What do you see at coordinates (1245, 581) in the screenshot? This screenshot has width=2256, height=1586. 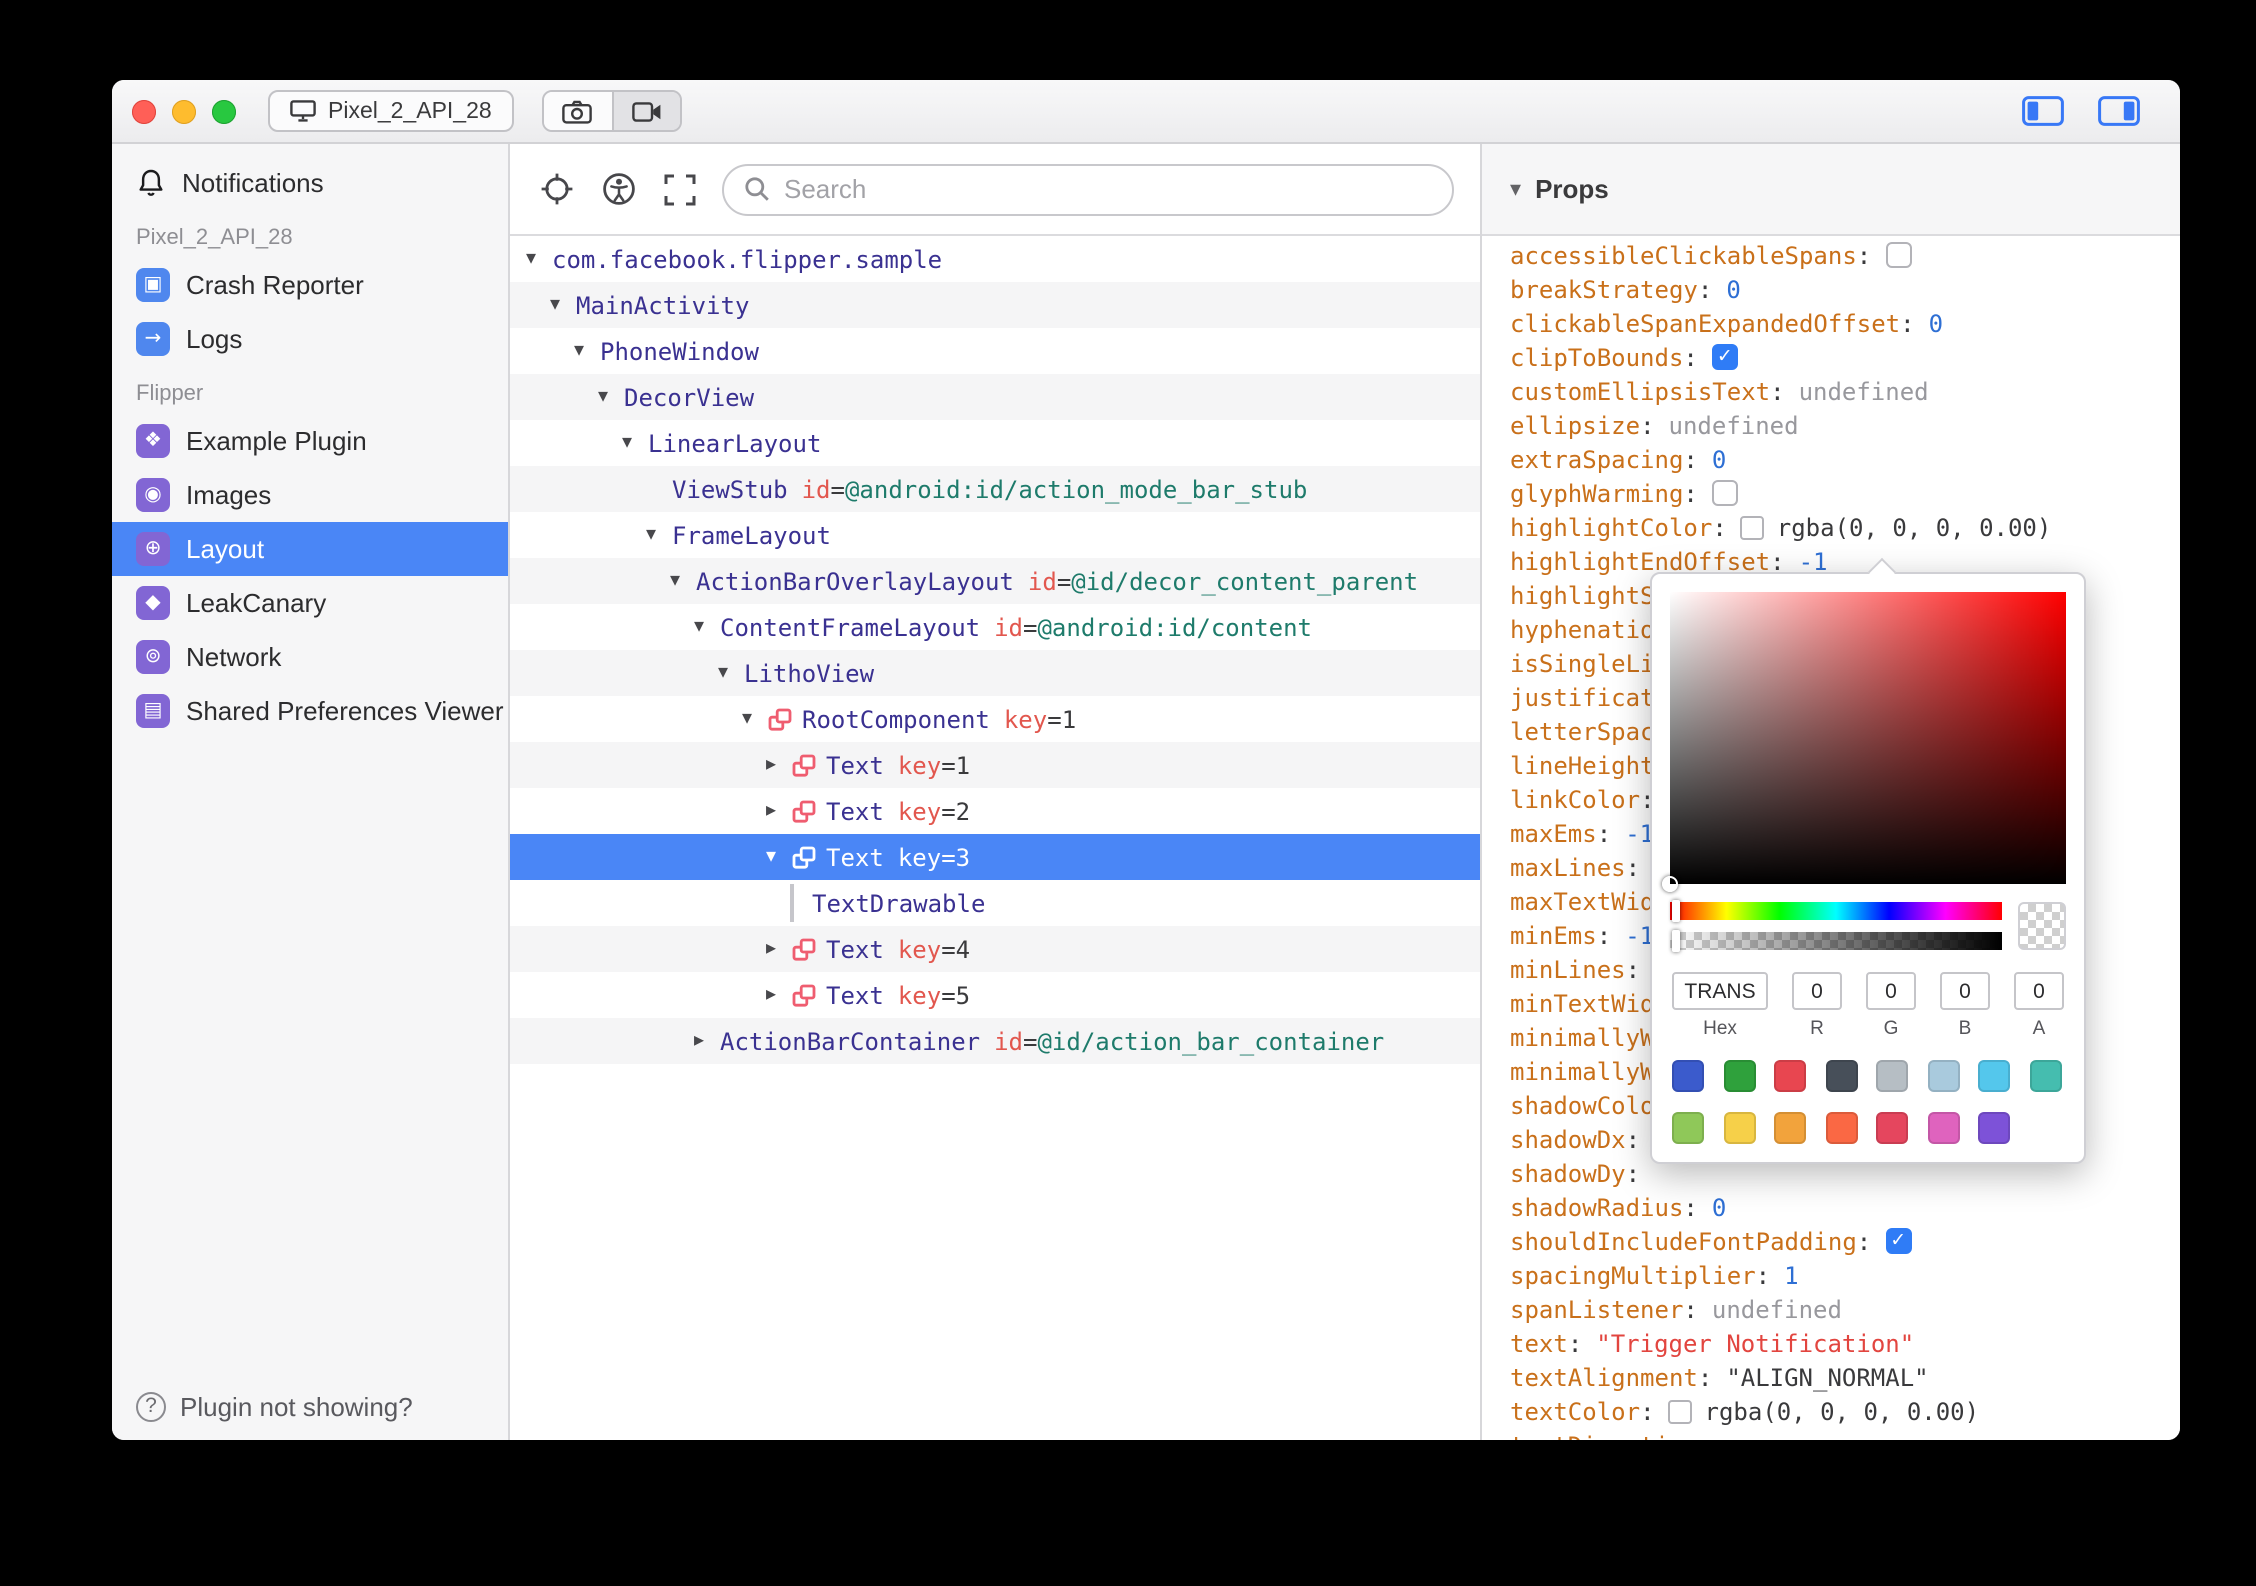 I see `tree-attr-value: @id/decor_content_parent` at bounding box center [1245, 581].